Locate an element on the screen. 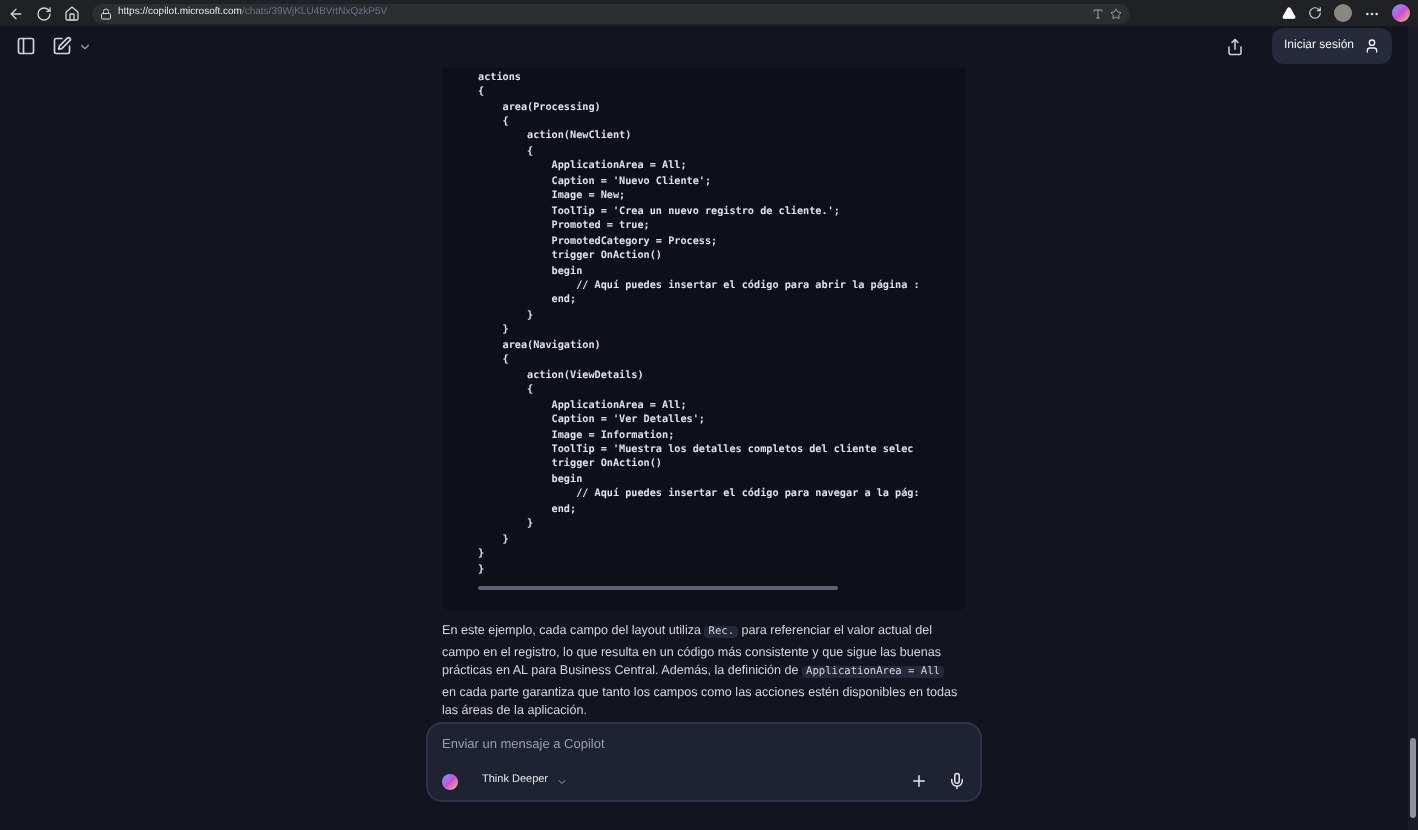 This screenshot has height=830, width=1418. person-icon is located at coordinates (1372, 46).